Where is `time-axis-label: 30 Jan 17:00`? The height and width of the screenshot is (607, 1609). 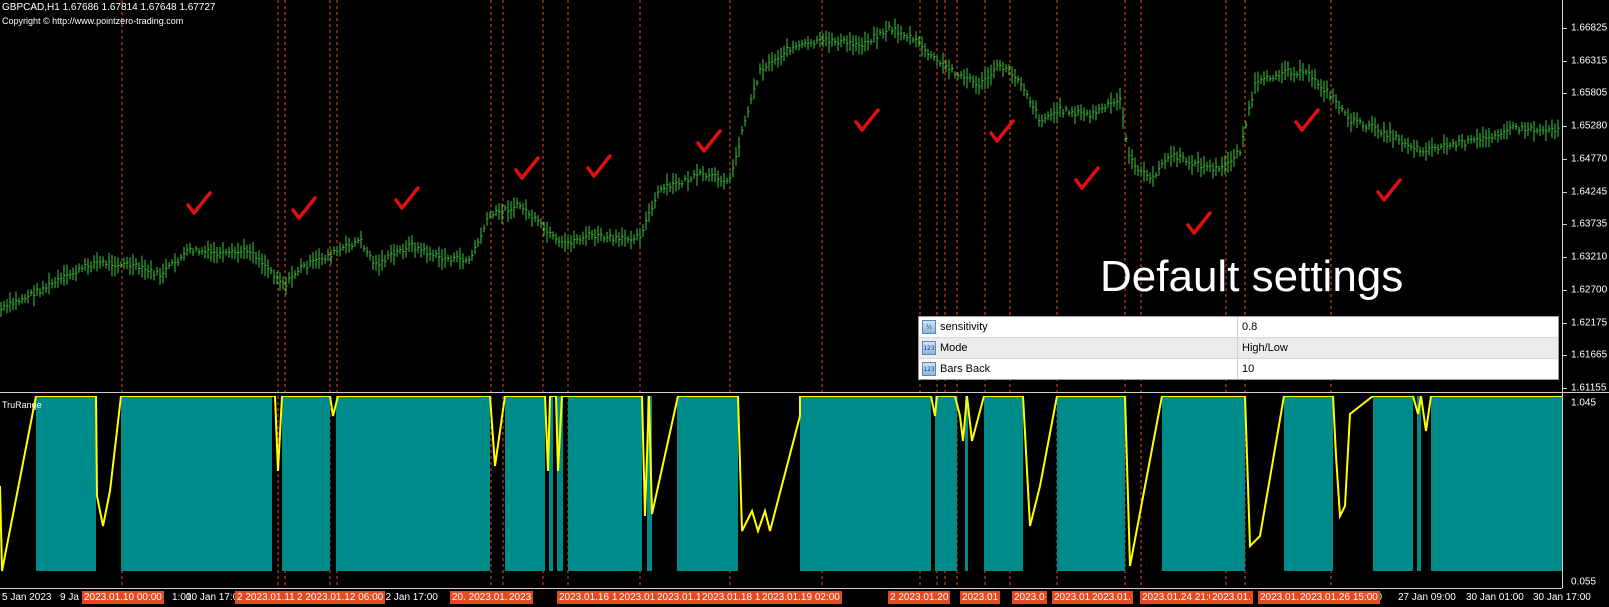 time-axis-label: 30 Jan 17:00 is located at coordinates (1562, 597).